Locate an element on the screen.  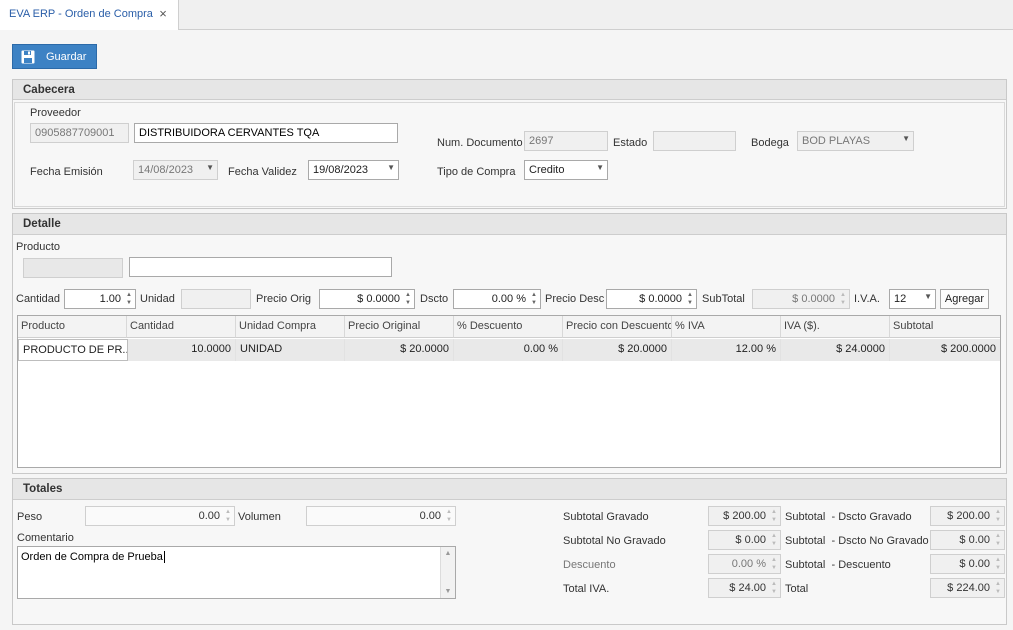
agregar-button: Agregar is located at coordinates (964, 299).